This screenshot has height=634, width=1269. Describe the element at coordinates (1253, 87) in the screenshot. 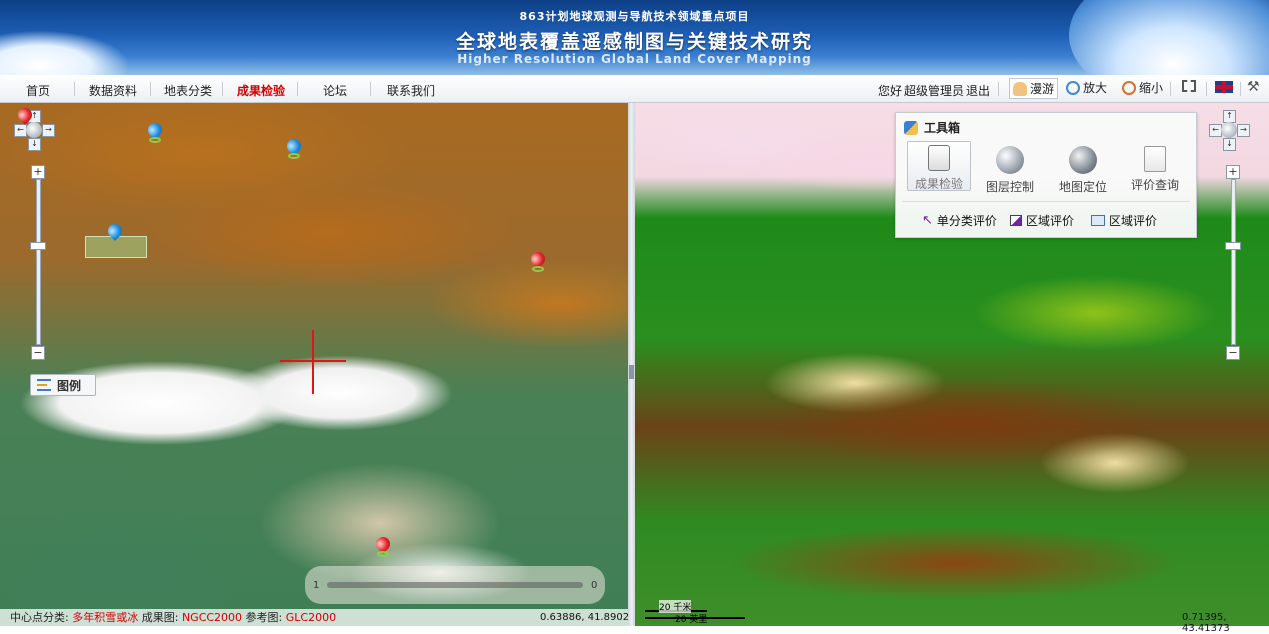

I see `tools-icon: ⚒` at that location.